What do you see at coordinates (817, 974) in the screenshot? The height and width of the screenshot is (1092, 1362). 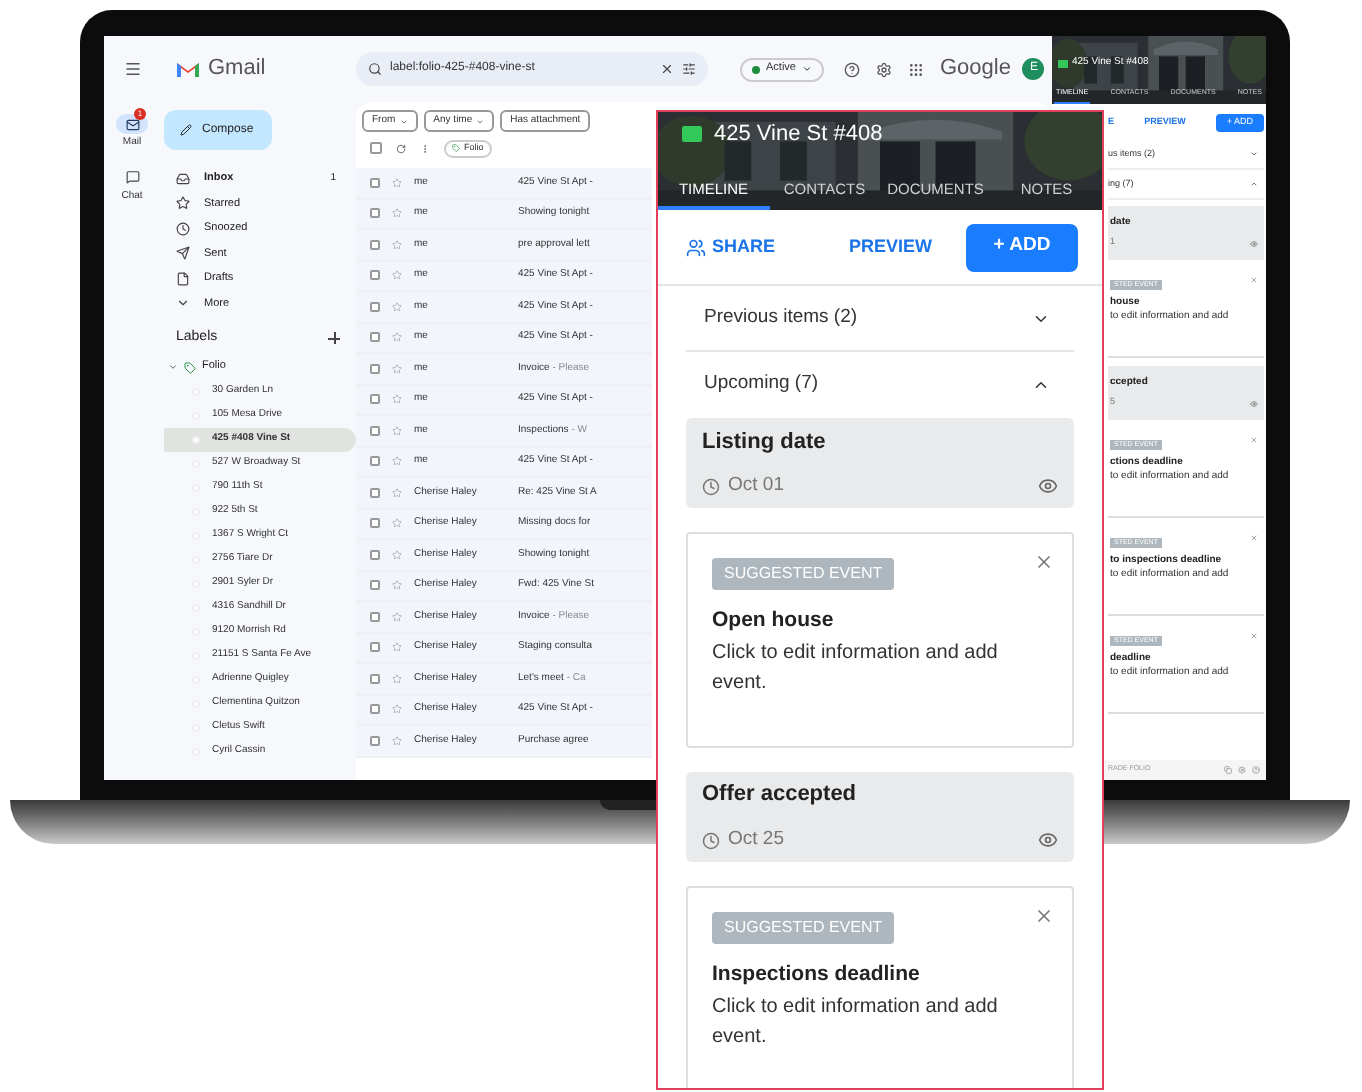 I see `event-title: Inspections deadline` at bounding box center [817, 974].